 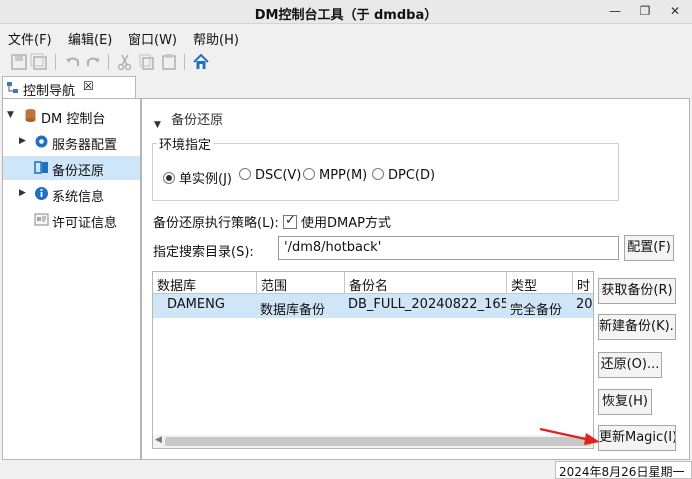 I want to click on copy-icon, so click(x=147, y=62).